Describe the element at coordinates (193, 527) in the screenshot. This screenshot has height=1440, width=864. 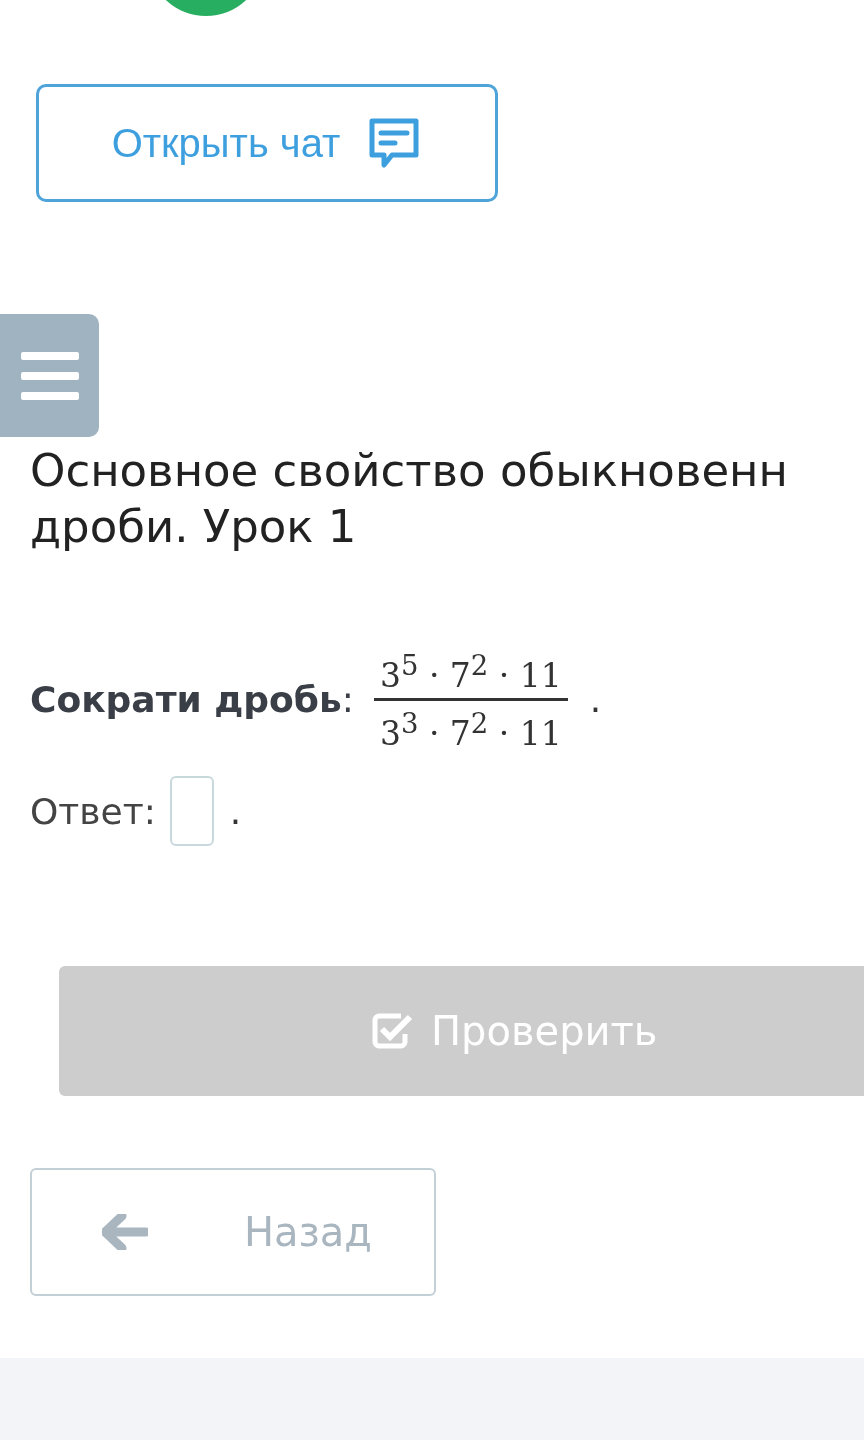
I see `lesson-title: дроби. Урок 1` at that location.